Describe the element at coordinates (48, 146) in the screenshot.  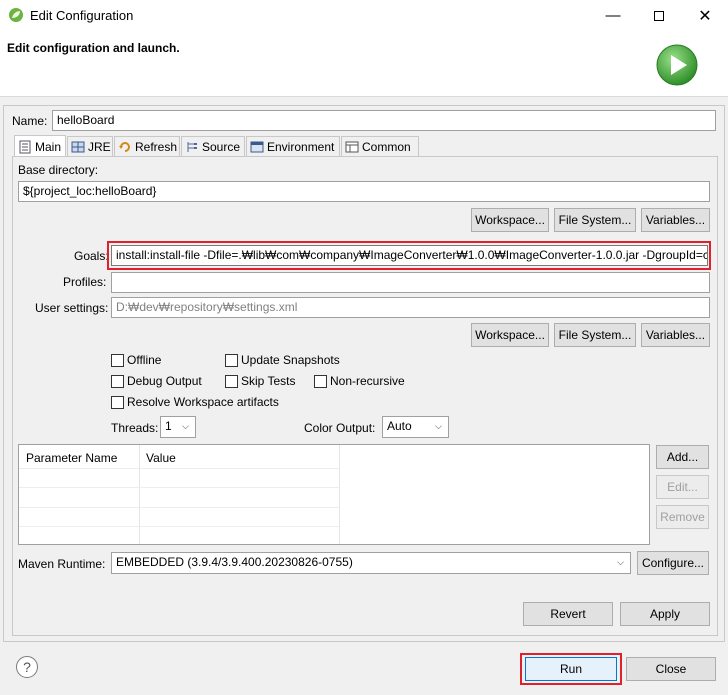
I see `tab-main-label: Main` at that location.